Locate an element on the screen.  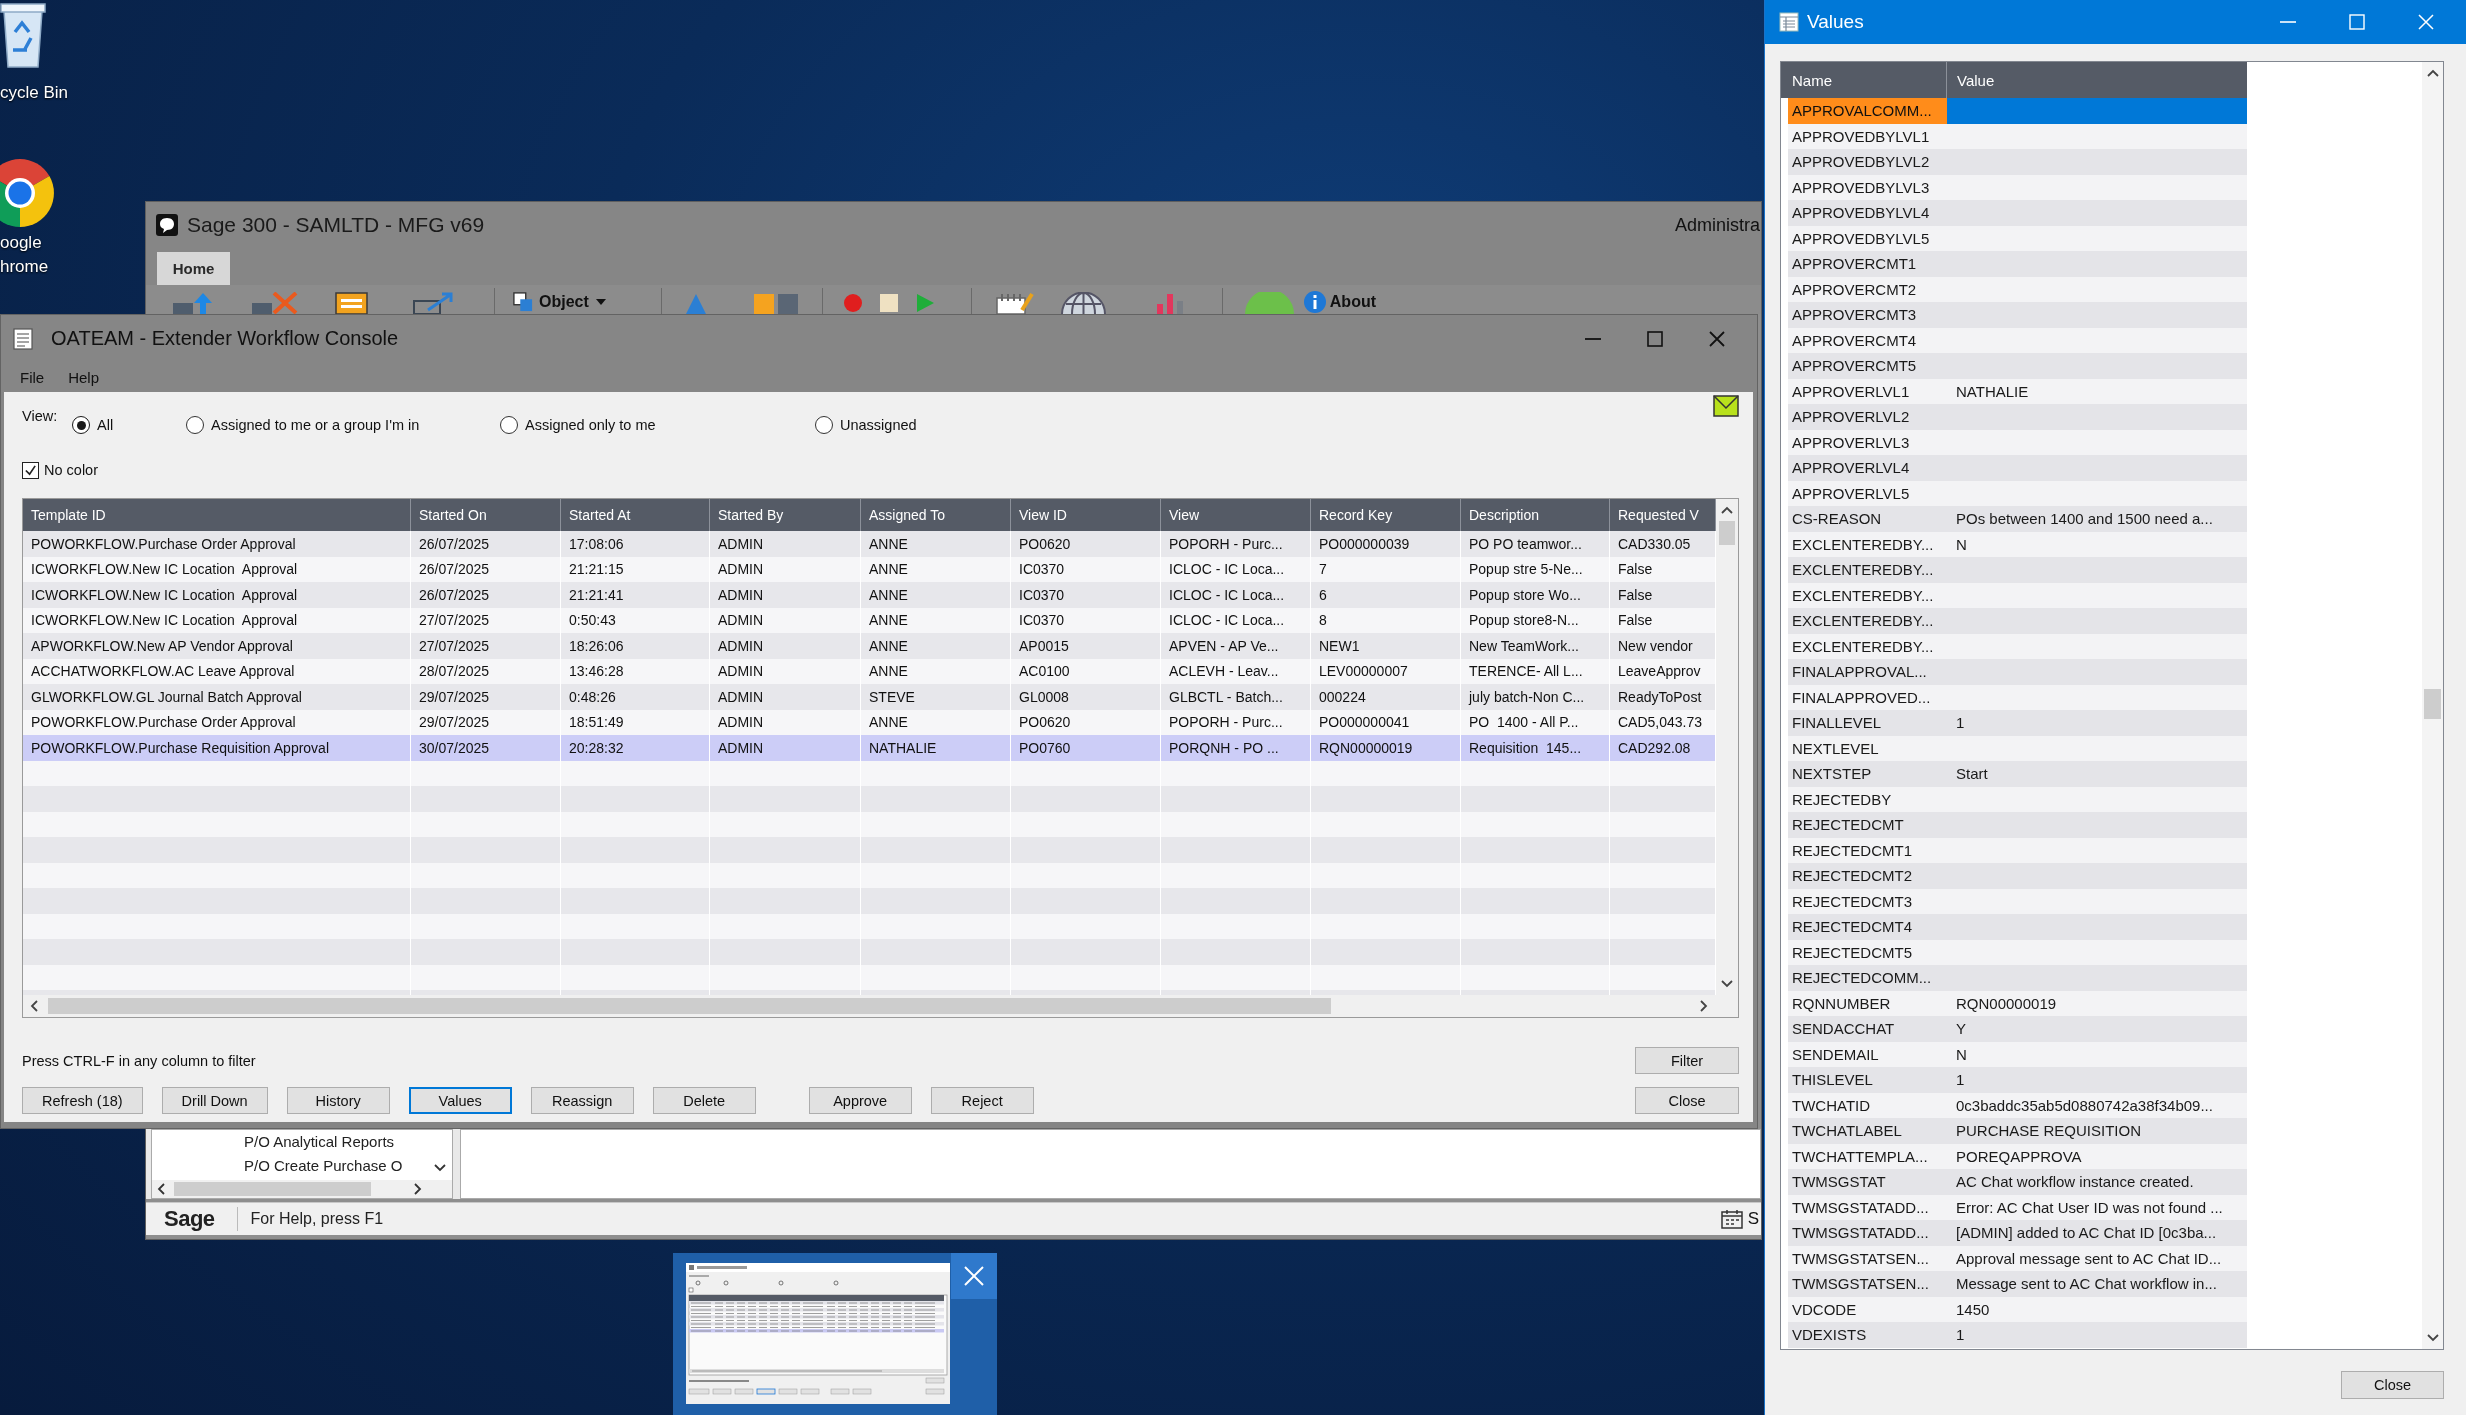
radio-label: Assigned only to me is located at coordinates (590, 425).